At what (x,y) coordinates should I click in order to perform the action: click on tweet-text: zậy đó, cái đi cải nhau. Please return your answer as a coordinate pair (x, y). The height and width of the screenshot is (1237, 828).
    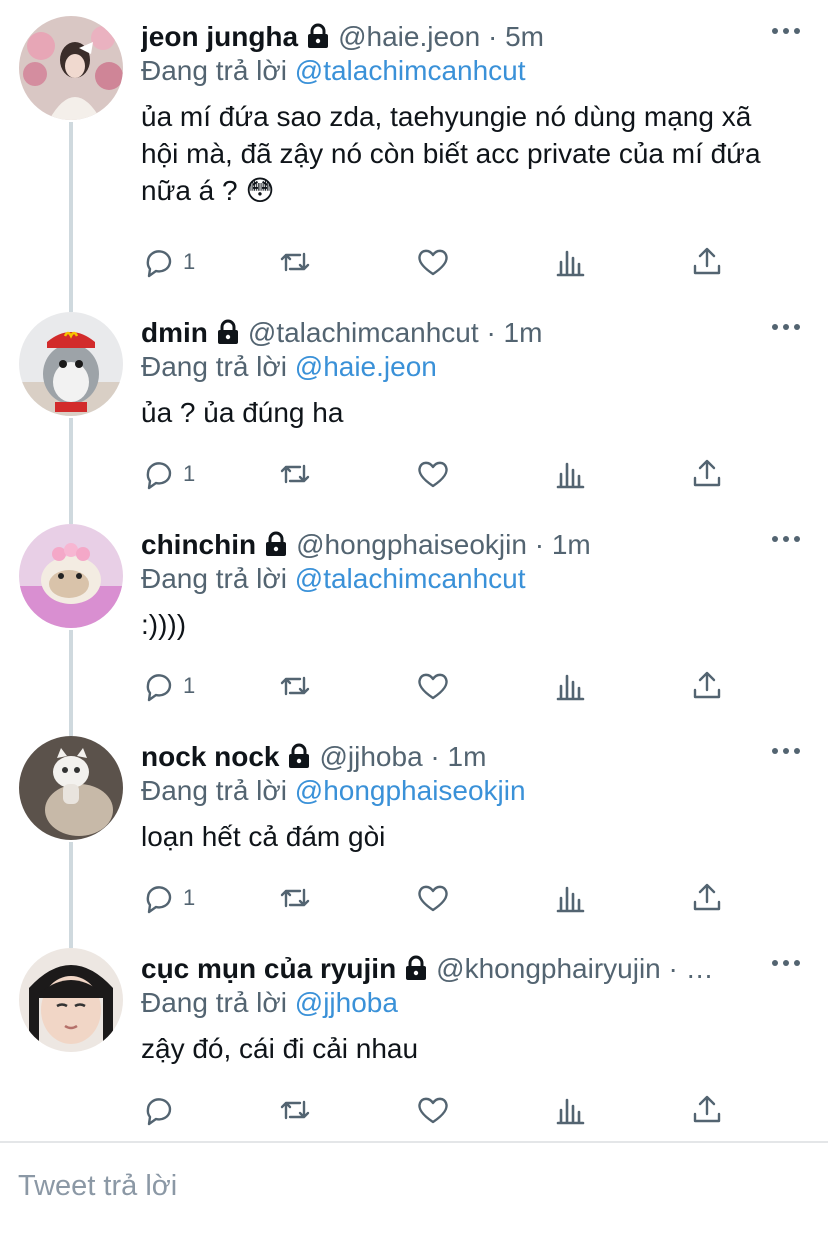
    Looking at the image, I should click on (280, 1048).